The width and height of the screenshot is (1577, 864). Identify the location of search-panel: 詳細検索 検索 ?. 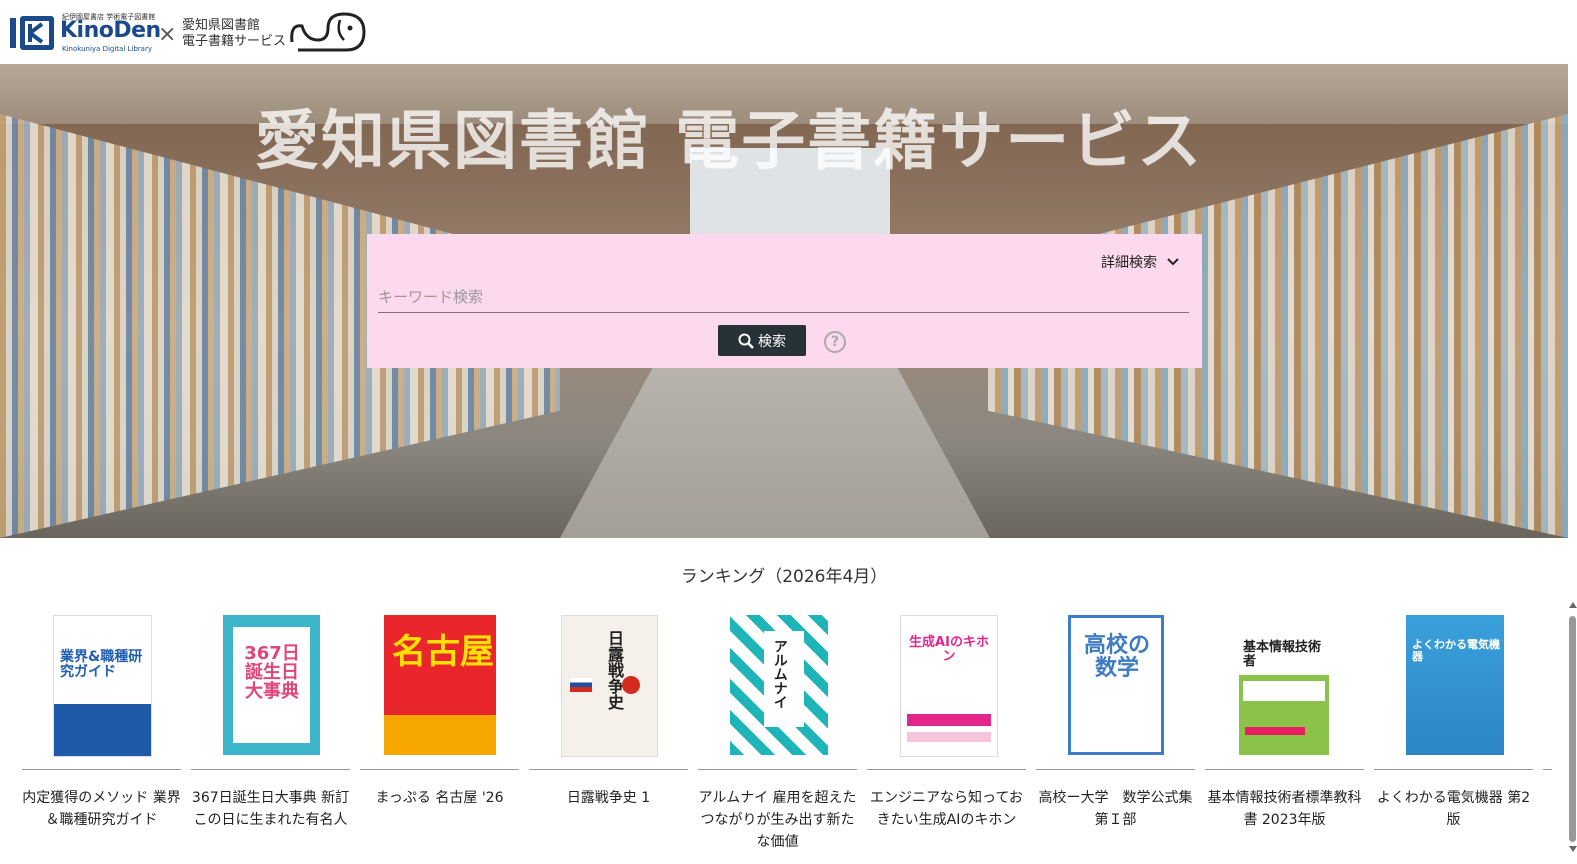
(784, 301).